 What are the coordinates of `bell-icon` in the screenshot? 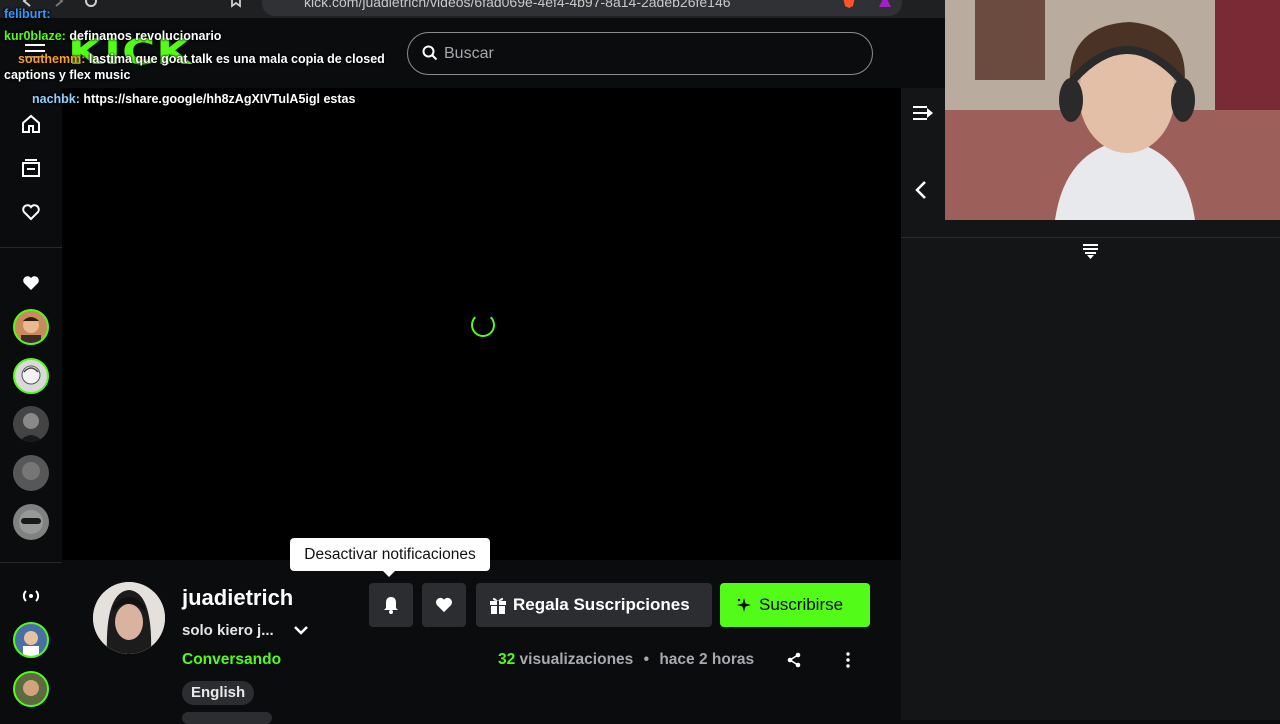 It's located at (391, 605).